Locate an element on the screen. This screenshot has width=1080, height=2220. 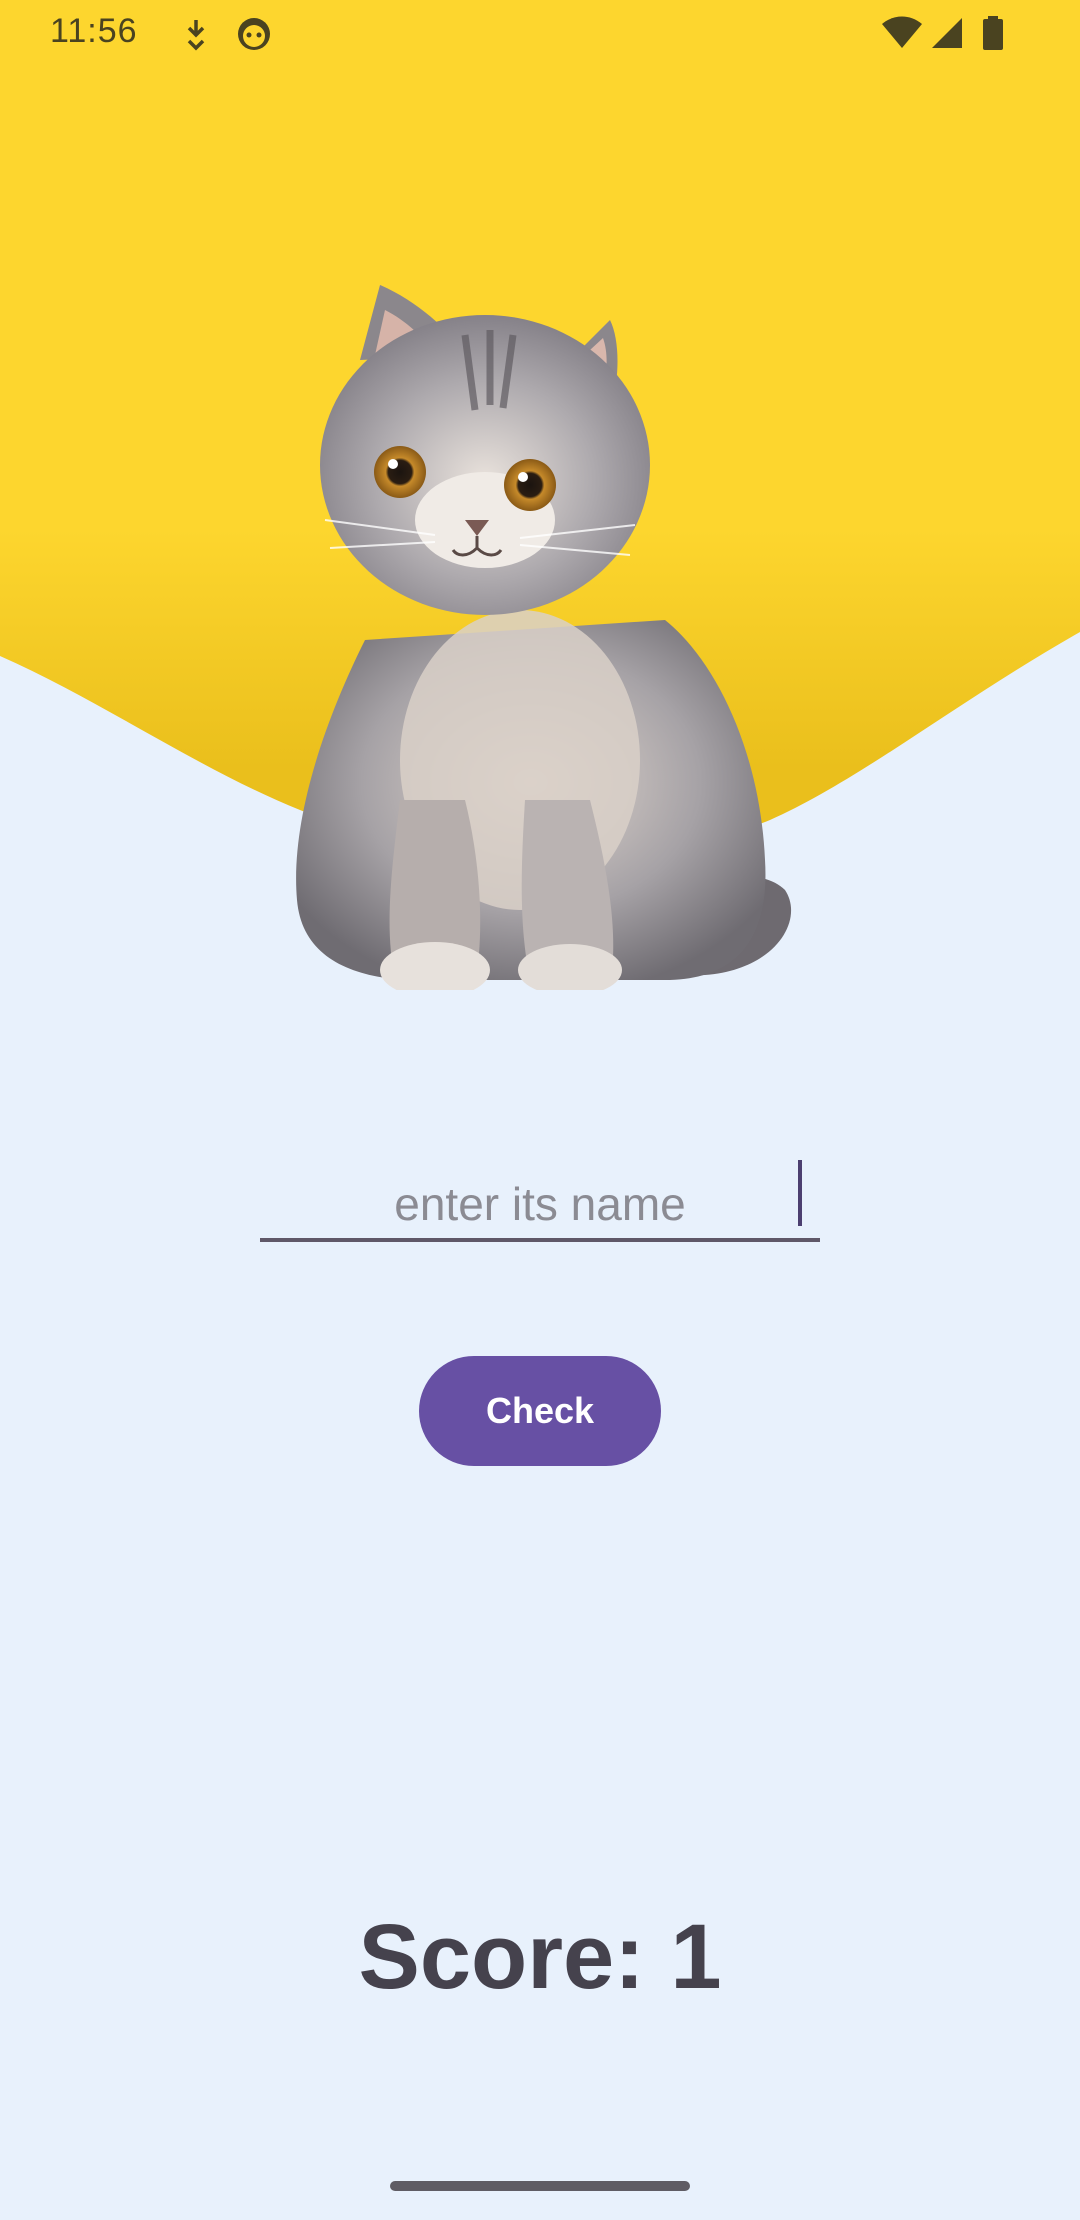
status-bar: 11:56 is located at coordinates (540, 33).